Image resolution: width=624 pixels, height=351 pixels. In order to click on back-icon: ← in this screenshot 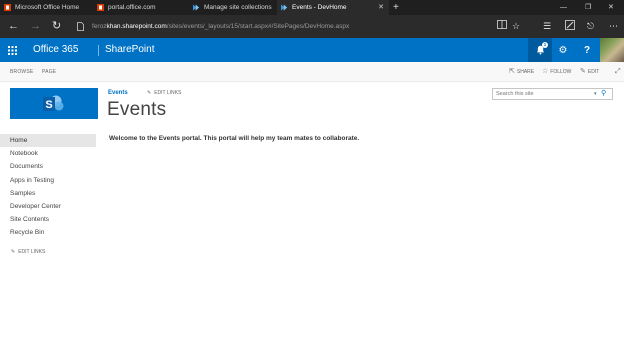, I will do `click(13, 26)`.